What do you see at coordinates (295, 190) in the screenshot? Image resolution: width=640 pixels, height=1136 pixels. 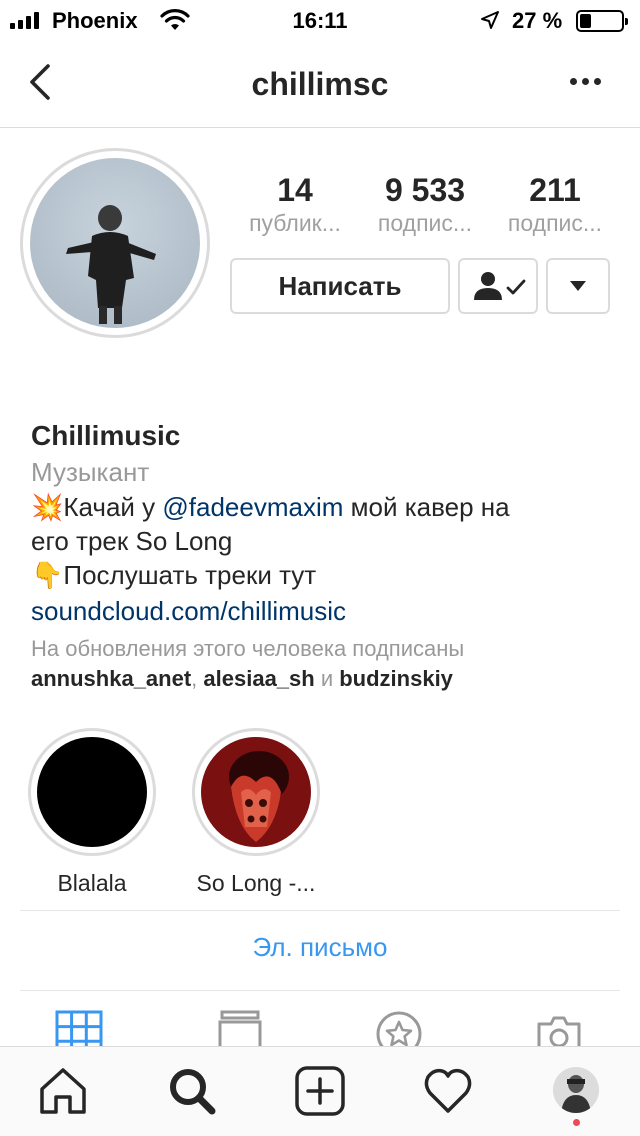 I see `posts-count: 14` at bounding box center [295, 190].